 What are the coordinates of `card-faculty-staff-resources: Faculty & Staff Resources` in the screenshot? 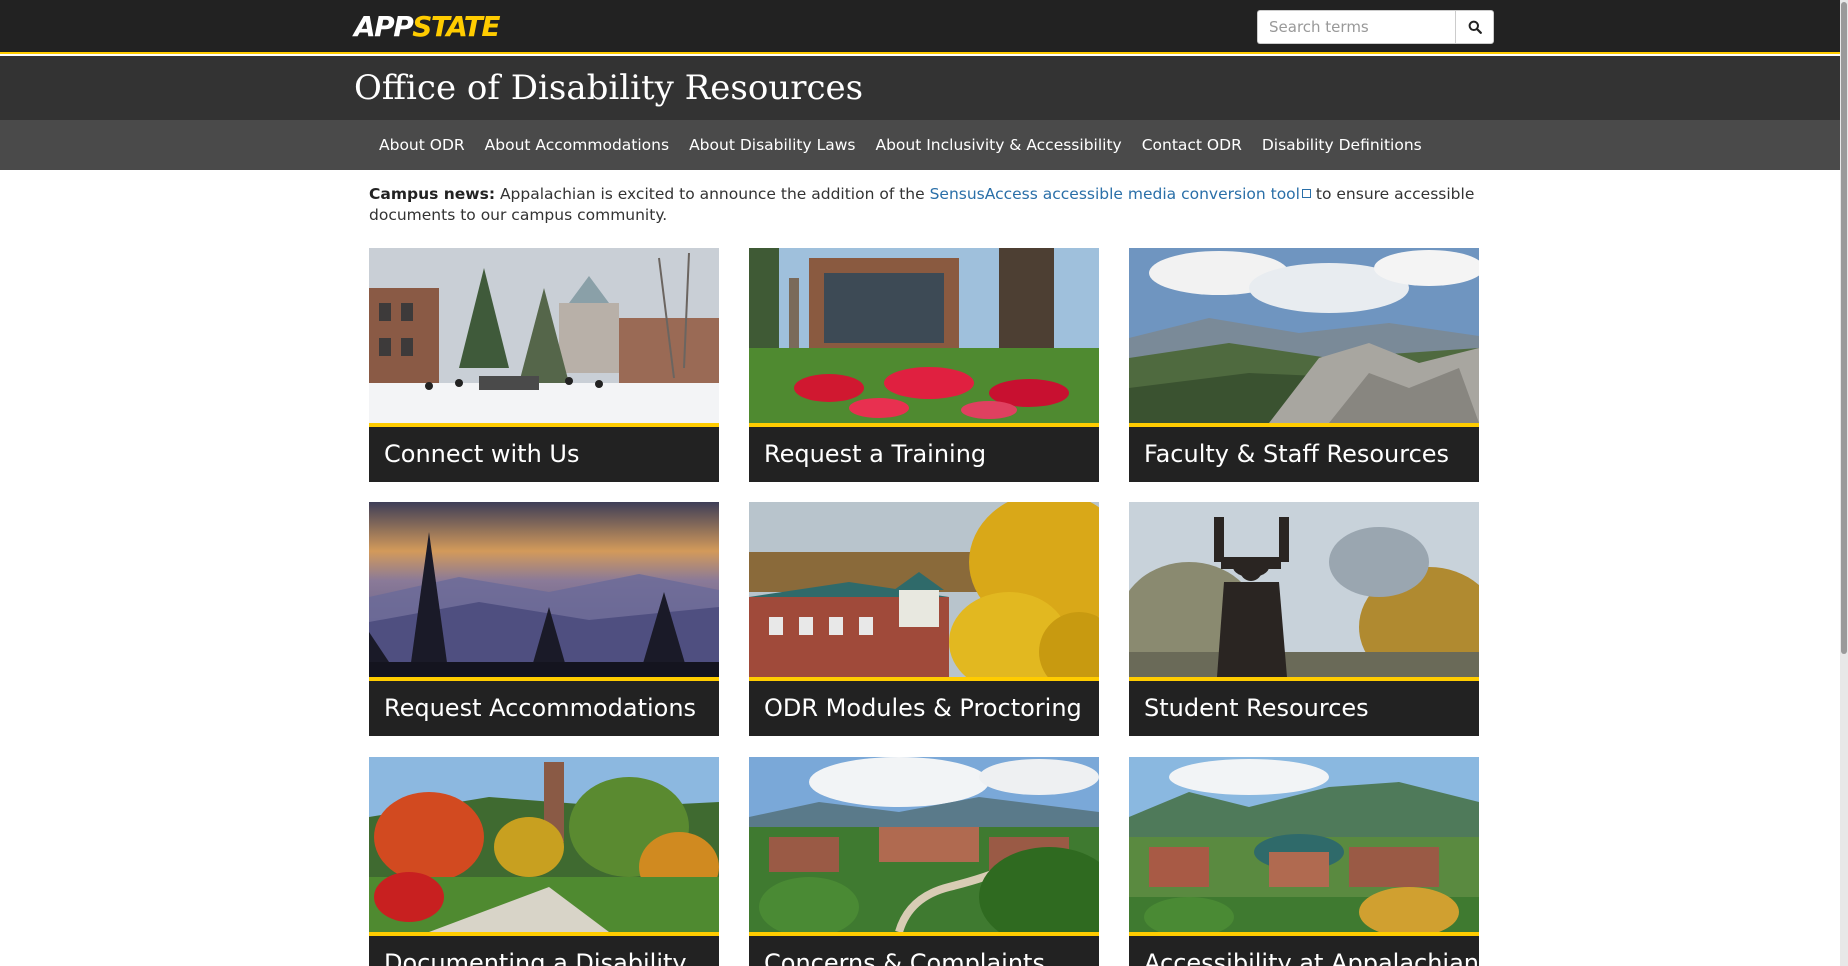 It's located at (1304, 365).